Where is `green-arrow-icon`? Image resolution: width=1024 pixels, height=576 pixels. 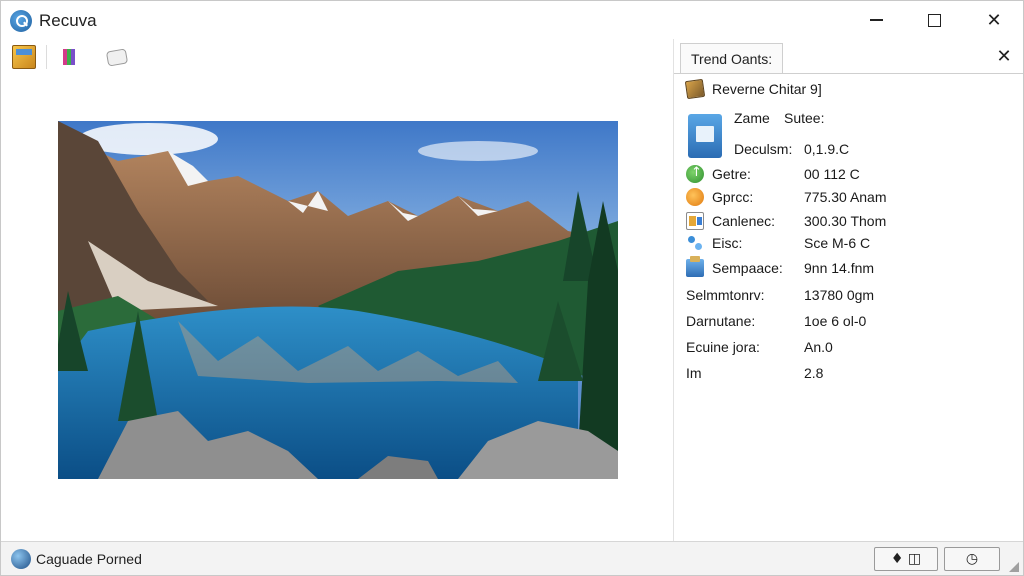
green-arrow-icon is located at coordinates (695, 173).